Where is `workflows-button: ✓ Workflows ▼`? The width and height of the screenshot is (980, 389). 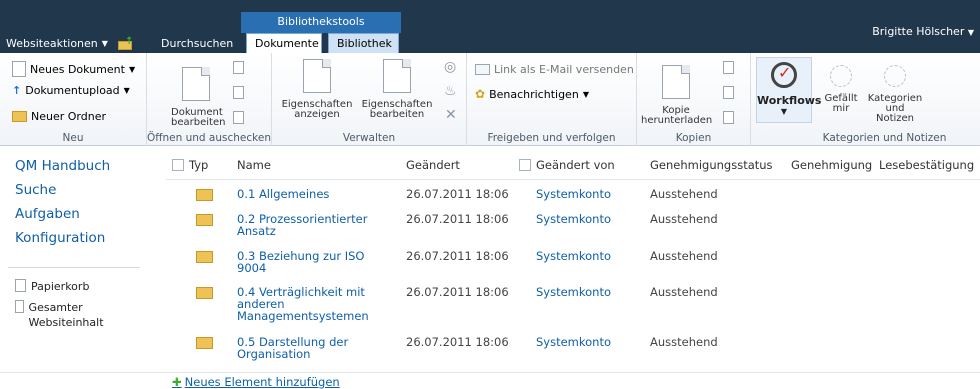 workflows-button: ✓ Workflows ▼ is located at coordinates (788, 90).